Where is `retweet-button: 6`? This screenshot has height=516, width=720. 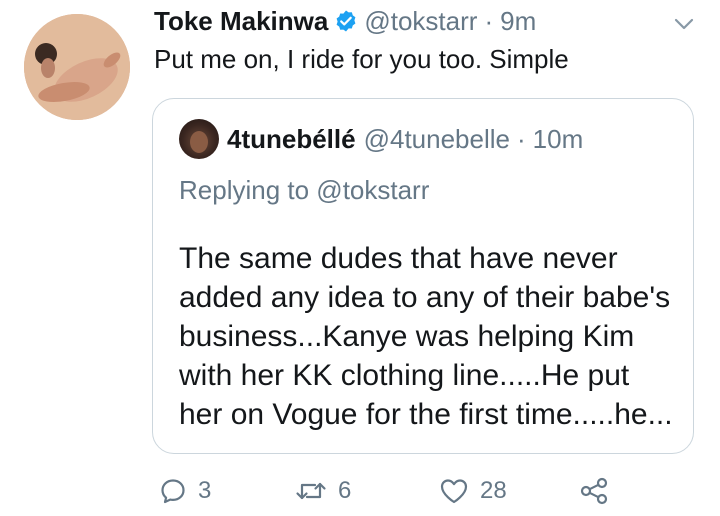 retweet-button: 6 is located at coordinates (322, 491).